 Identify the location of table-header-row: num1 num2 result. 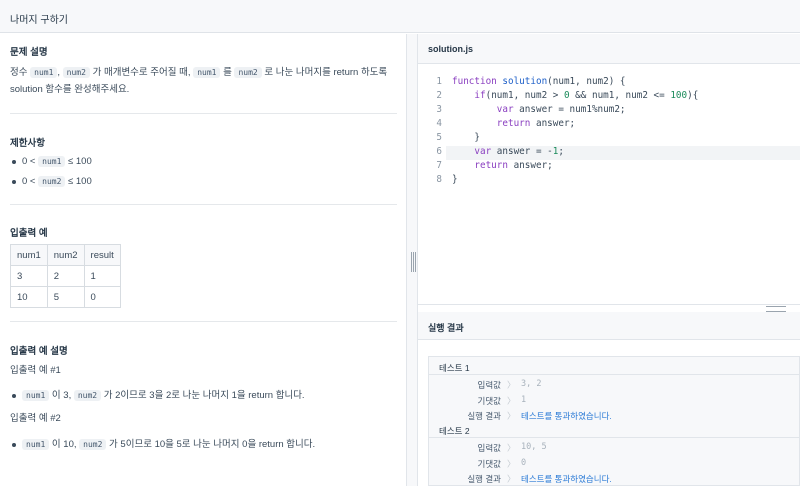
(65, 255).